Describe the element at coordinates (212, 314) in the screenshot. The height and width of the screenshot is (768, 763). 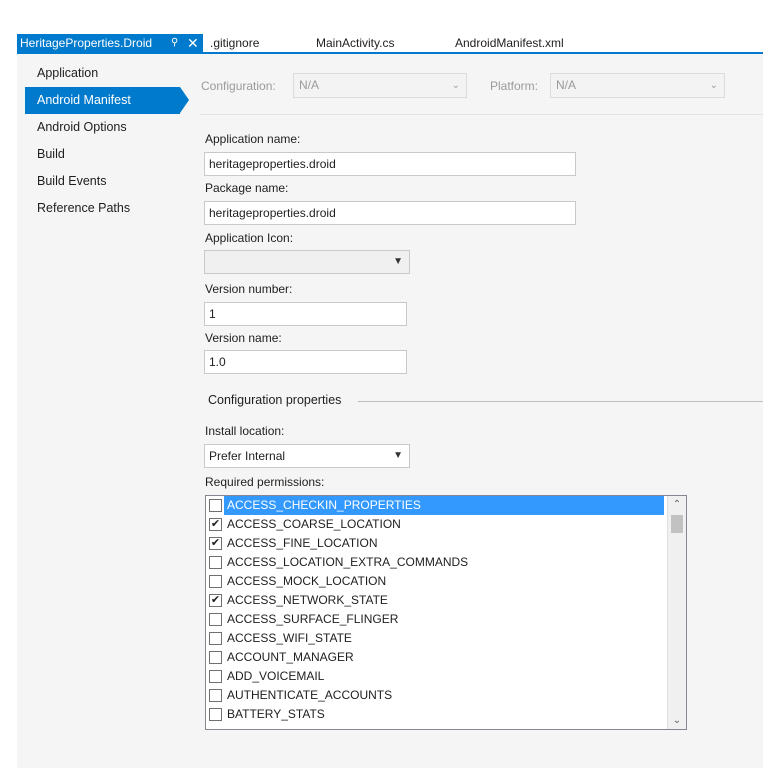
I see `version-number-value: 1` at that location.